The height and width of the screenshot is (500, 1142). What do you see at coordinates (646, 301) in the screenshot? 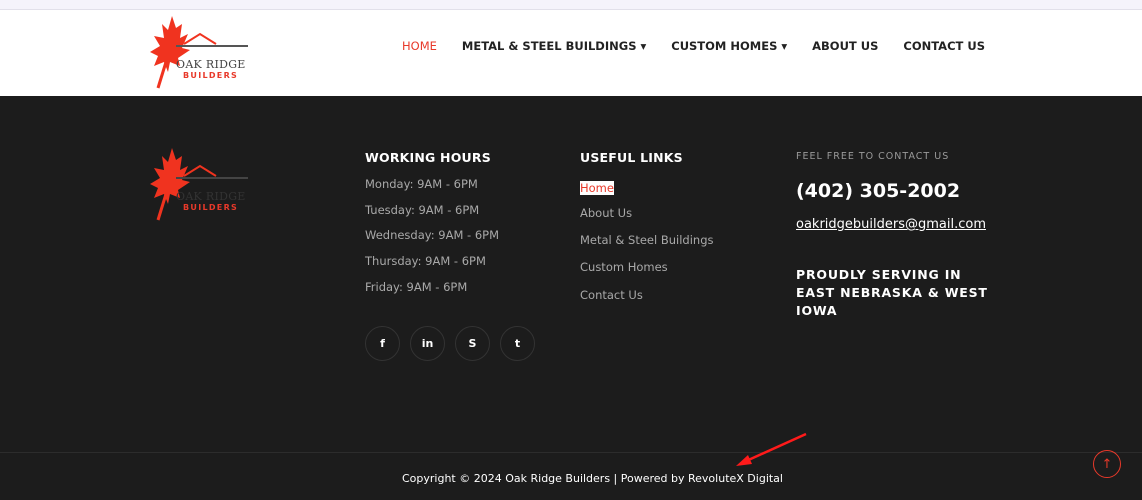
I see `footer-link-contact-us: Contact Us` at bounding box center [646, 301].